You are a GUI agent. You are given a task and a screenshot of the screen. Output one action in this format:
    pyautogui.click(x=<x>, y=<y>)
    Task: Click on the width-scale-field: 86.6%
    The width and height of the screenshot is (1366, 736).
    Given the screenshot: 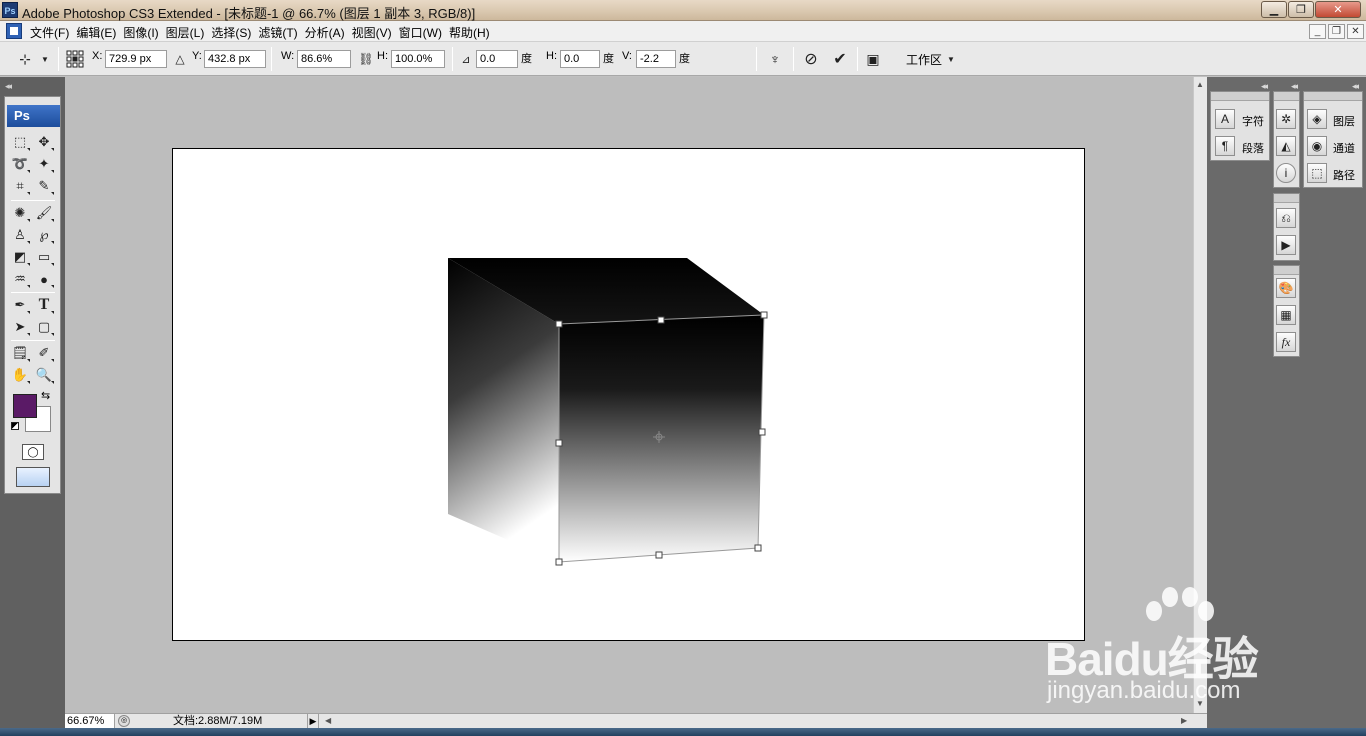 What is the action you would take?
    pyautogui.click(x=324, y=59)
    